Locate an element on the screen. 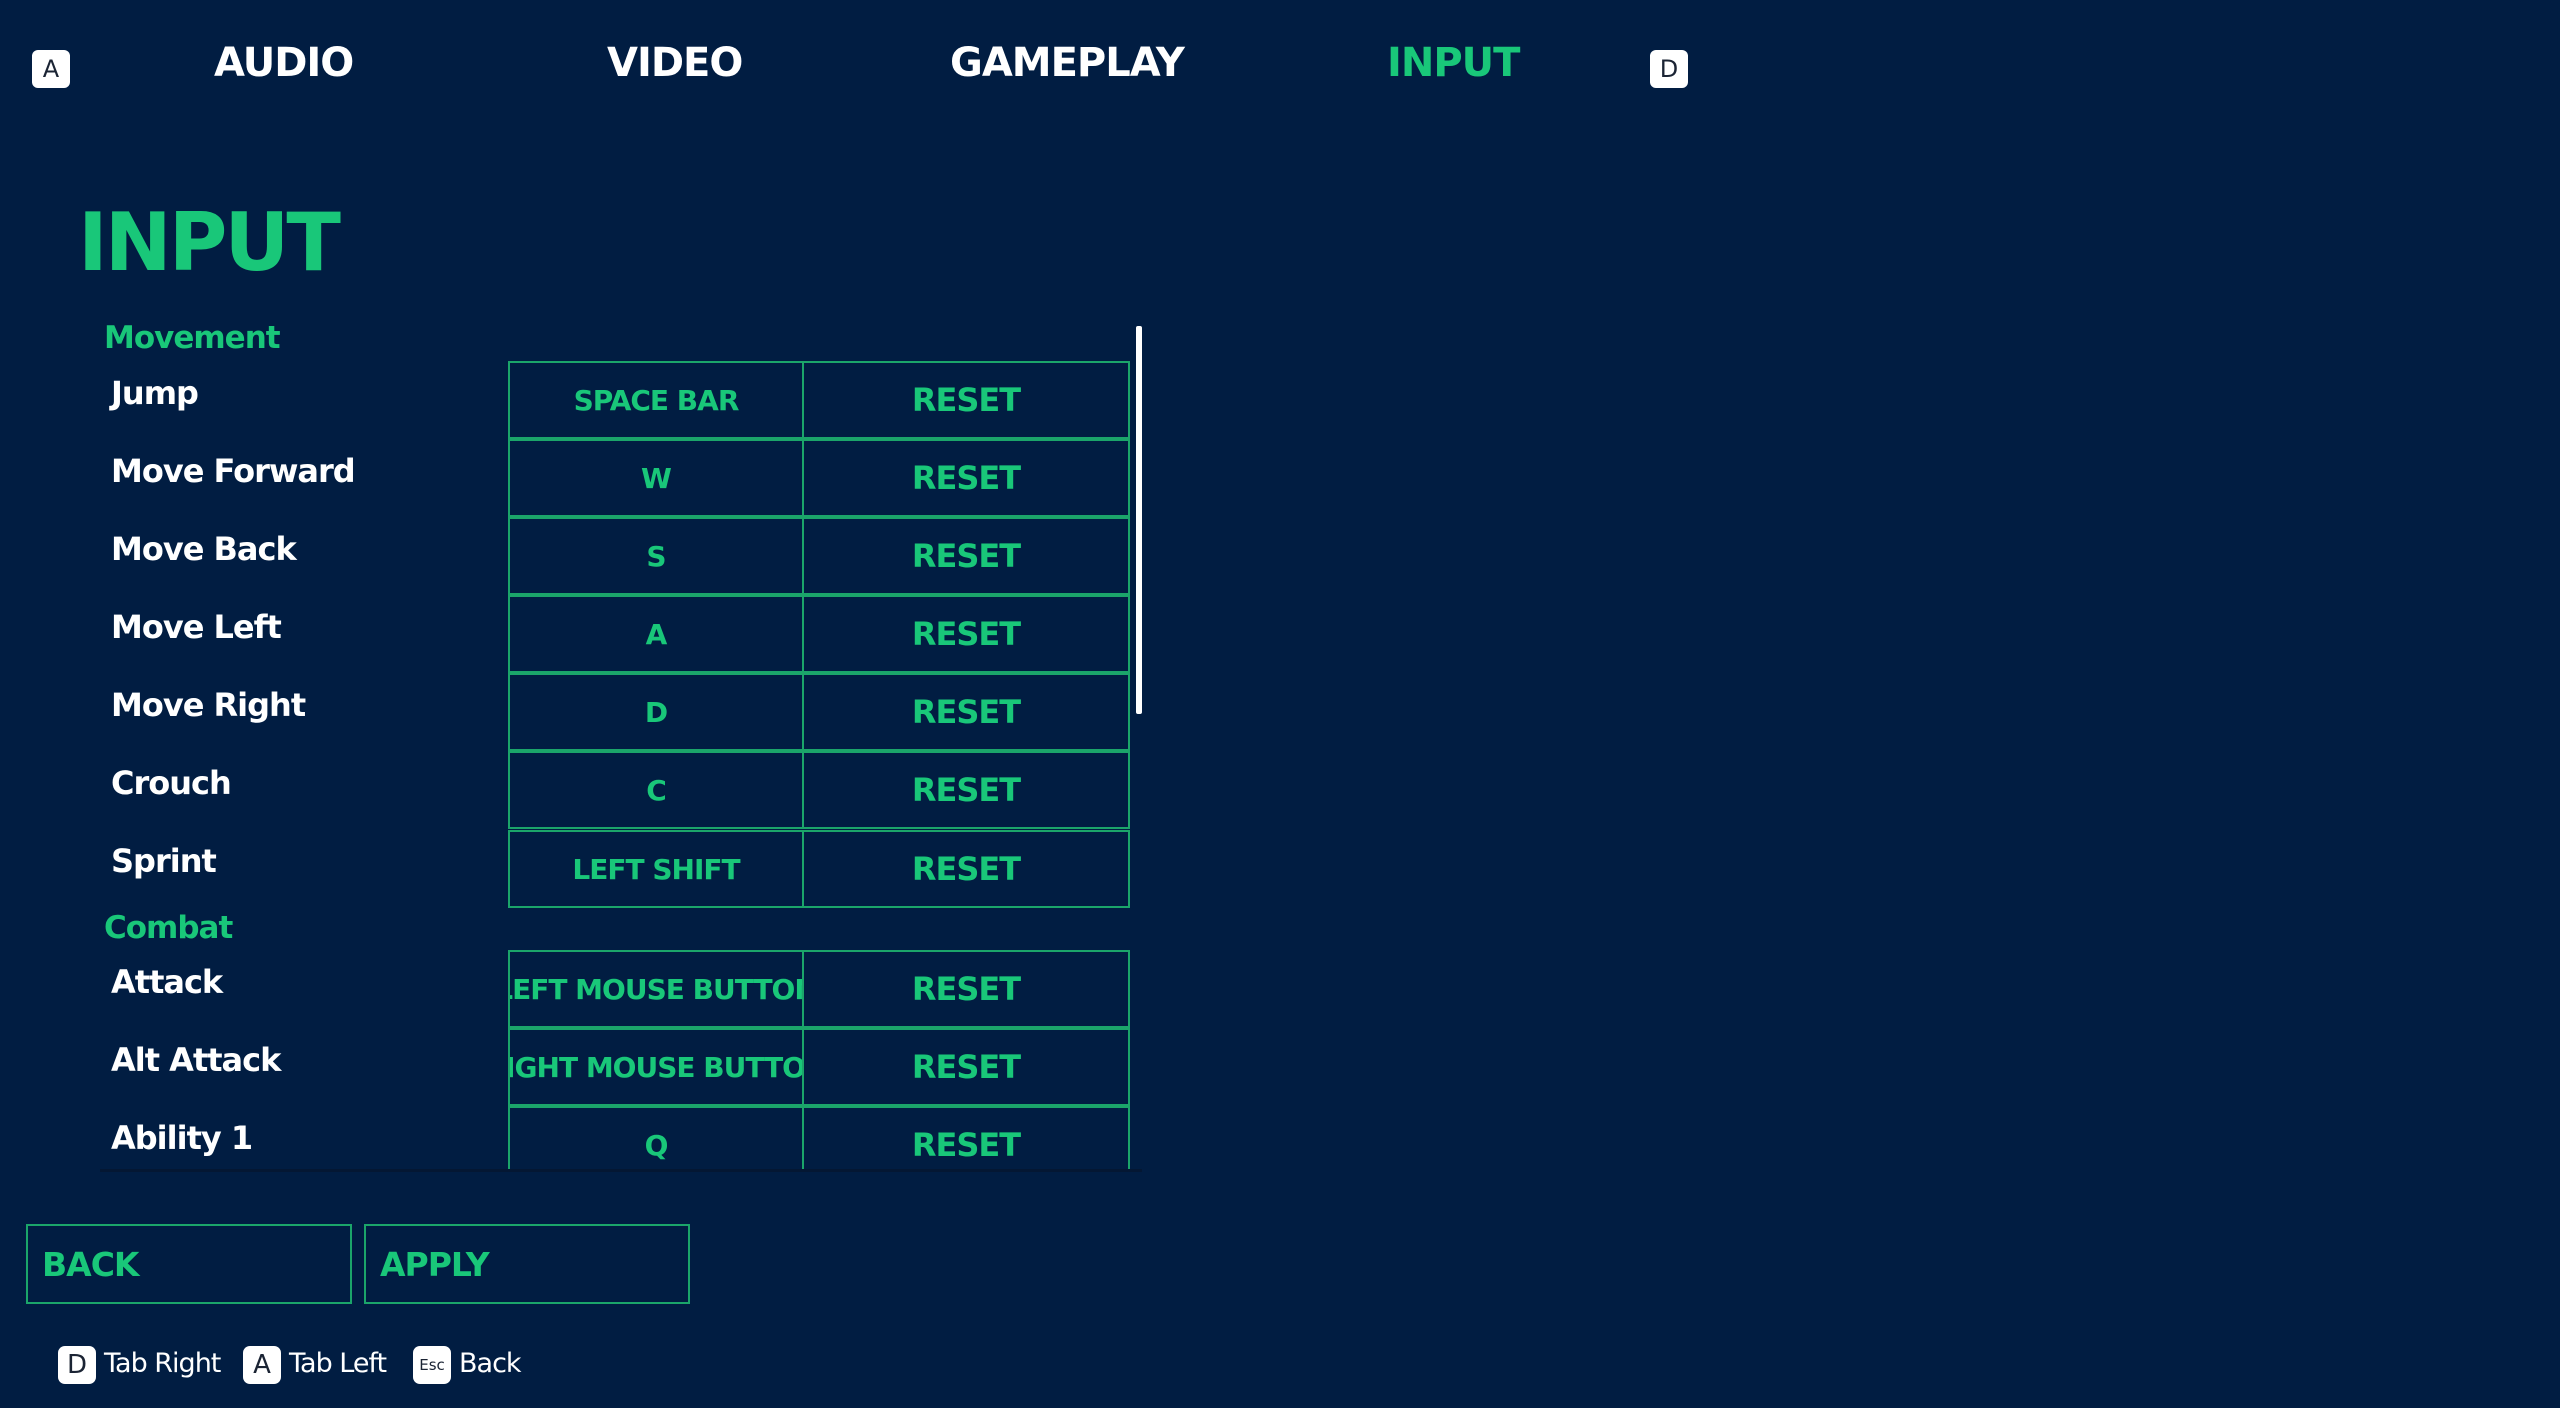  hint-back: Back is located at coordinates (490, 1363).